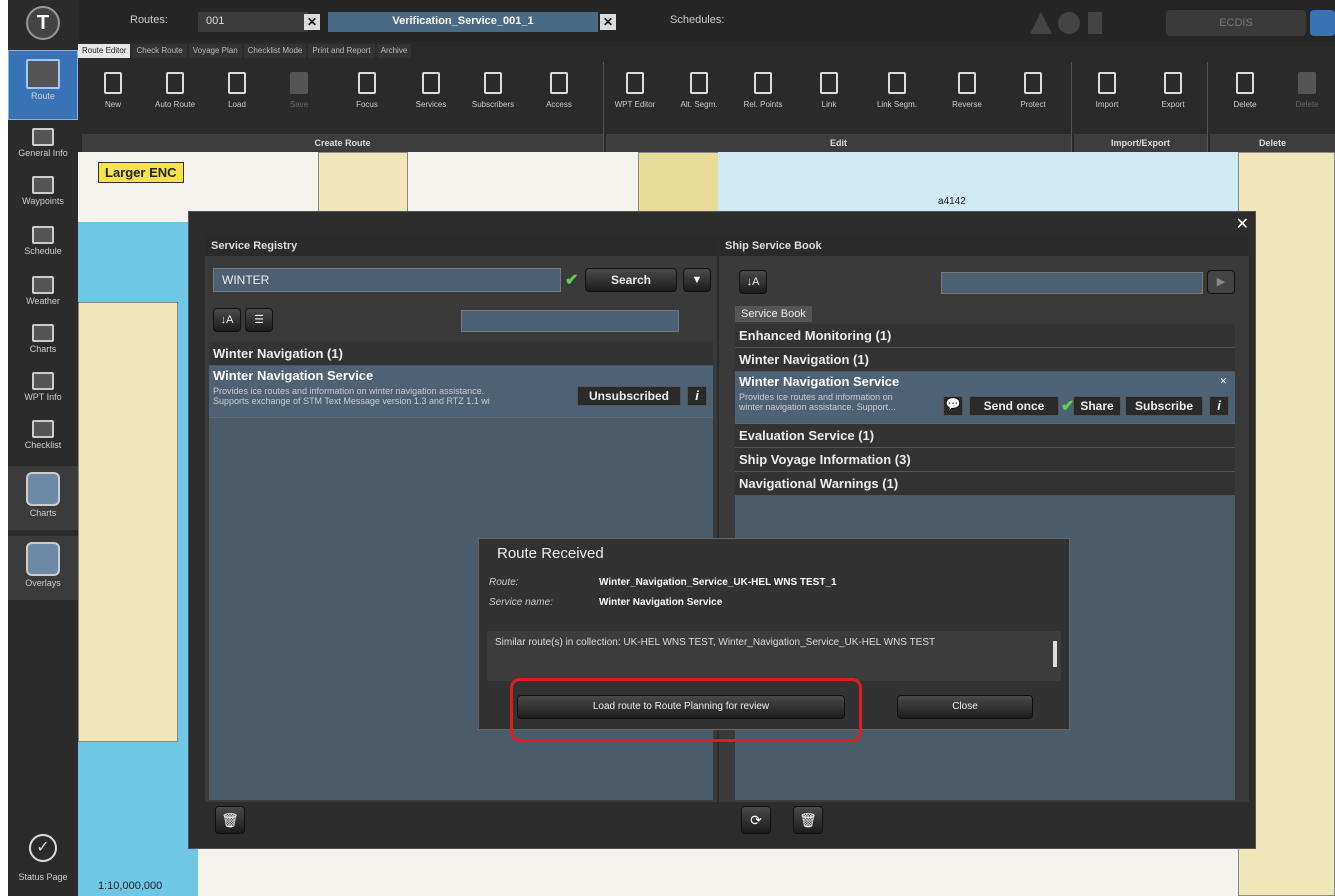  Describe the element at coordinates (141, 172) in the screenshot. I see `larger-enc-badge: Larger ENC` at that location.